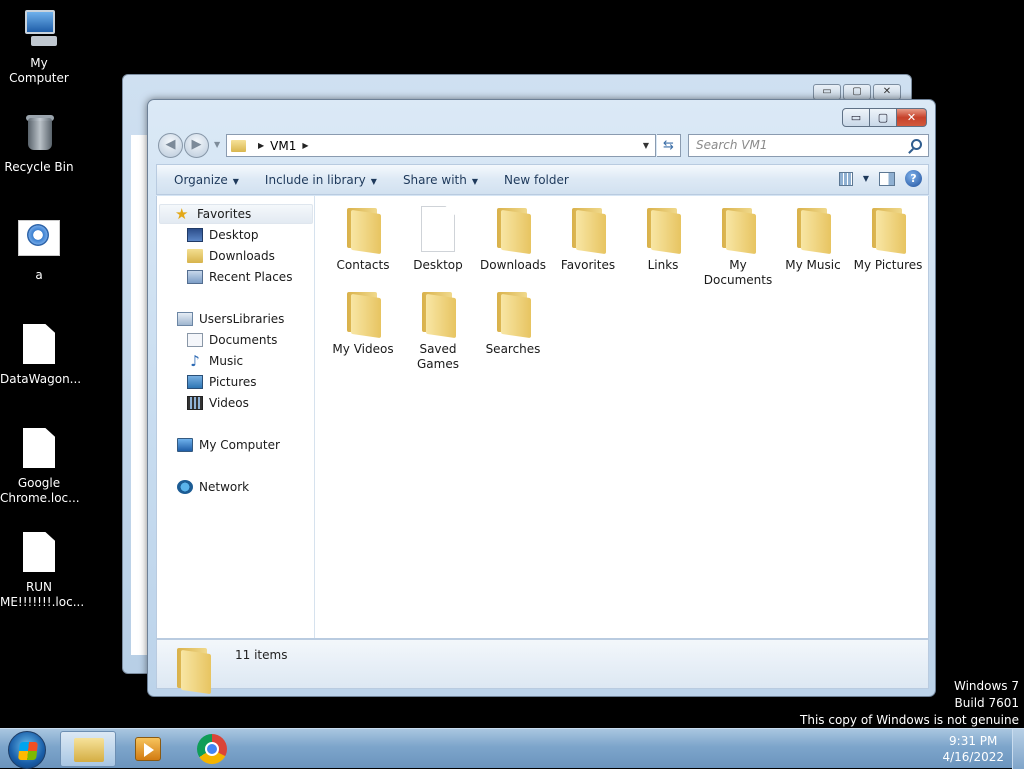 The height and width of the screenshot is (769, 1024). What do you see at coordinates (438, 356) in the screenshot?
I see `file-name: Saved Games` at bounding box center [438, 356].